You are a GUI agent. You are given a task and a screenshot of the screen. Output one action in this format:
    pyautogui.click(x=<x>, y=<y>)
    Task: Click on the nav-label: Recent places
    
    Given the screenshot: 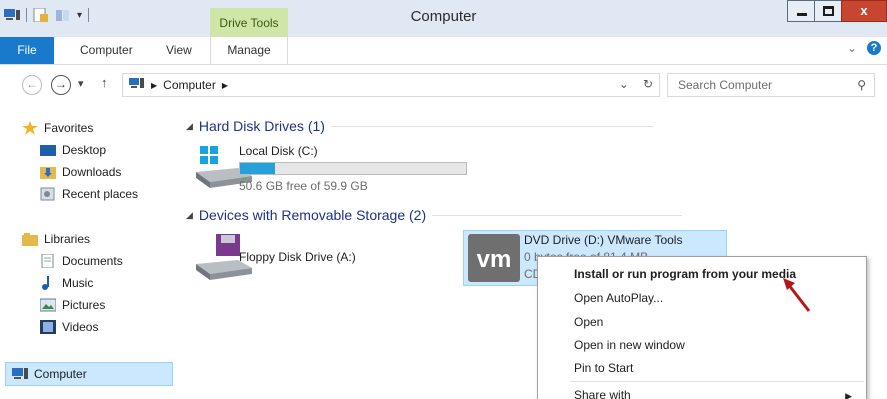 What is the action you would take?
    pyautogui.click(x=100, y=194)
    